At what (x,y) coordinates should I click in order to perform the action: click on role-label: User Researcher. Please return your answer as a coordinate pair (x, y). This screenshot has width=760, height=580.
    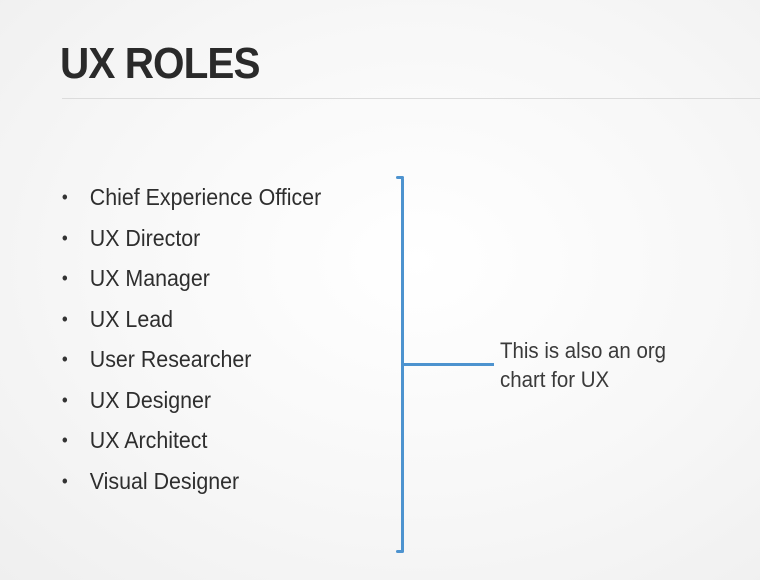
    Looking at the image, I should click on (170, 359).